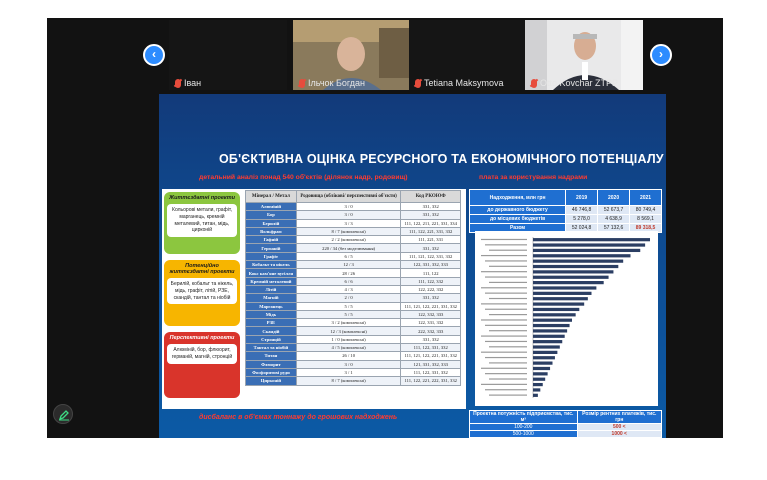 Image resolution: width=767 pixels, height=480 pixels. What do you see at coordinates (579, 83) in the screenshot?
I see `participant-name: Otto Kovchar ZTPP` at bounding box center [579, 83].